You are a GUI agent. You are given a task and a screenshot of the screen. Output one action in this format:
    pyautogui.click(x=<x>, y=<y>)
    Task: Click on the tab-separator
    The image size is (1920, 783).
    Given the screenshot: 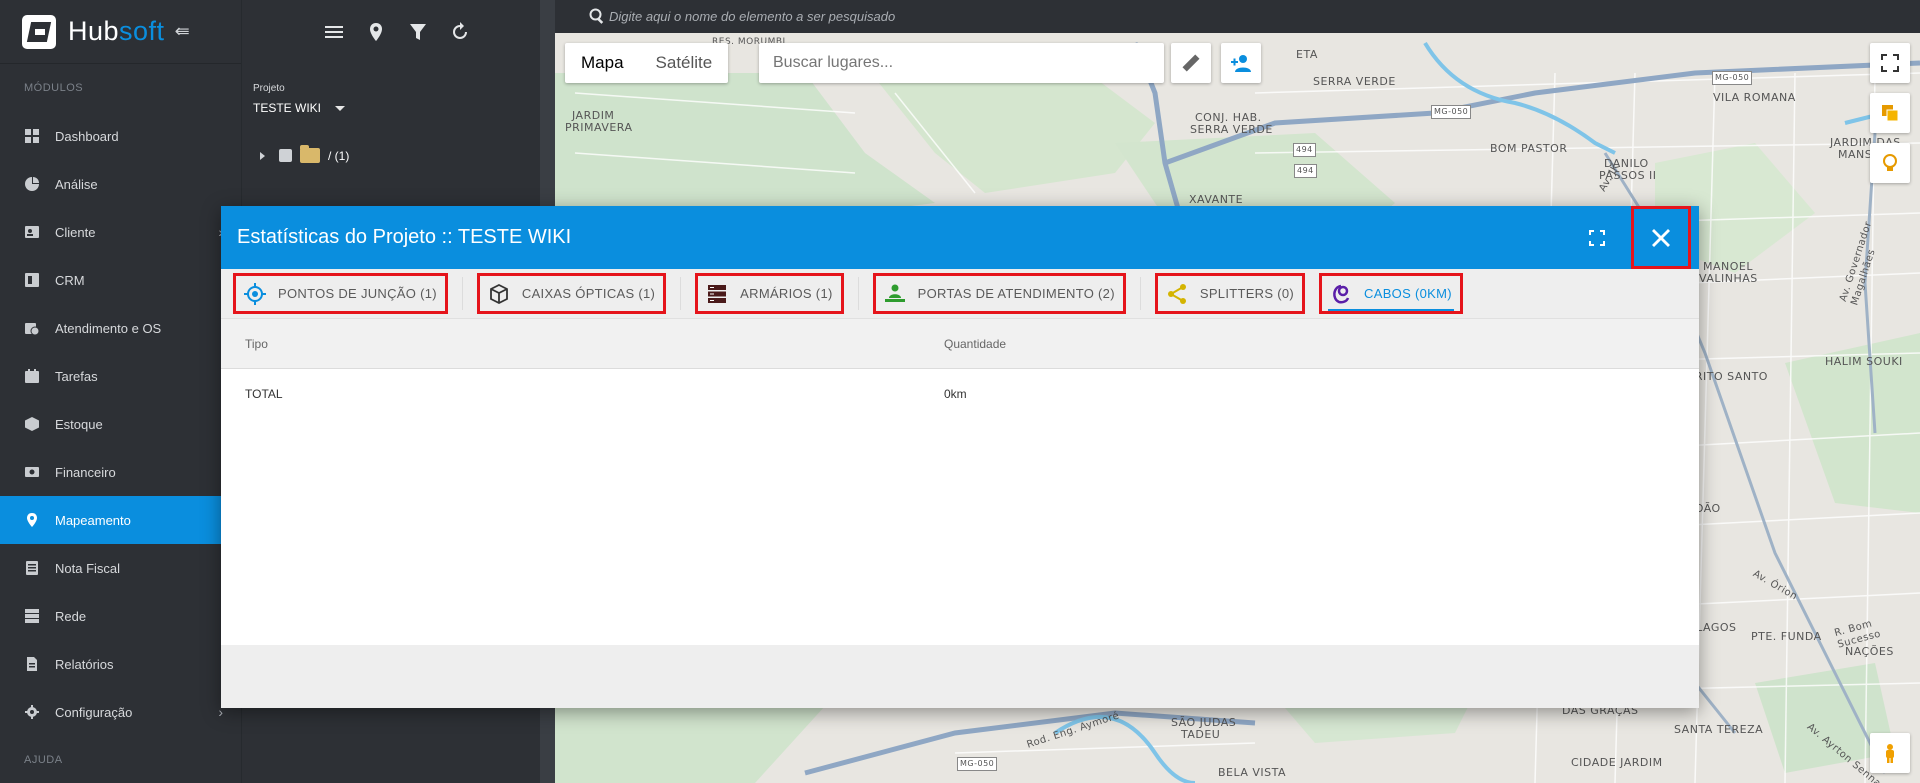 What is the action you would take?
    pyautogui.click(x=1140, y=293)
    